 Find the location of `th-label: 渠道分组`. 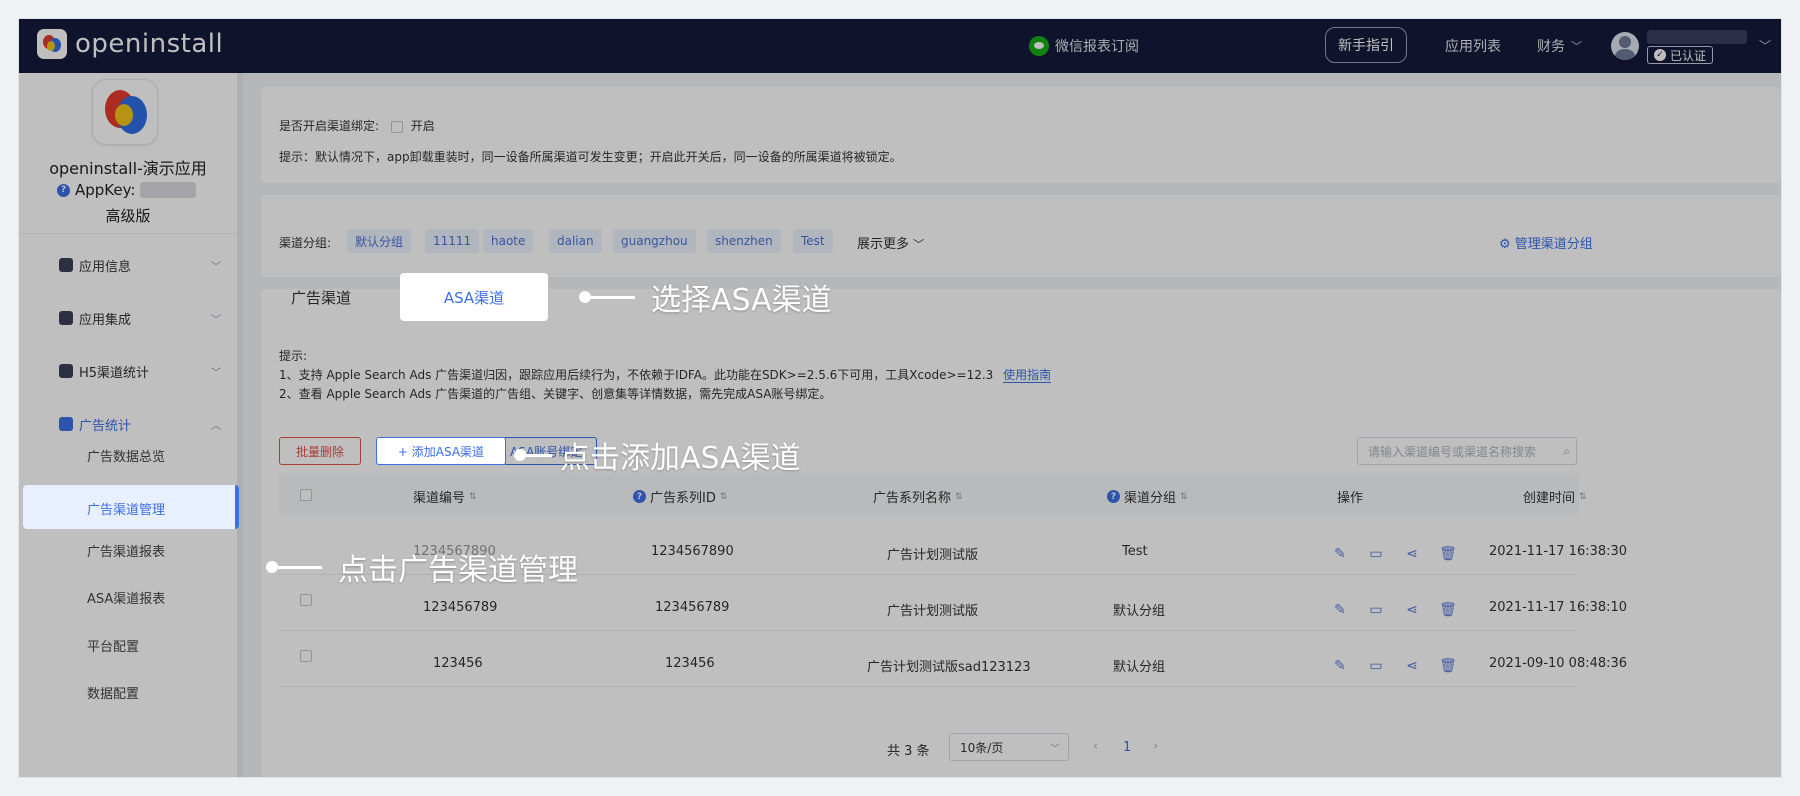

th-label: 渠道分组 is located at coordinates (1150, 498).